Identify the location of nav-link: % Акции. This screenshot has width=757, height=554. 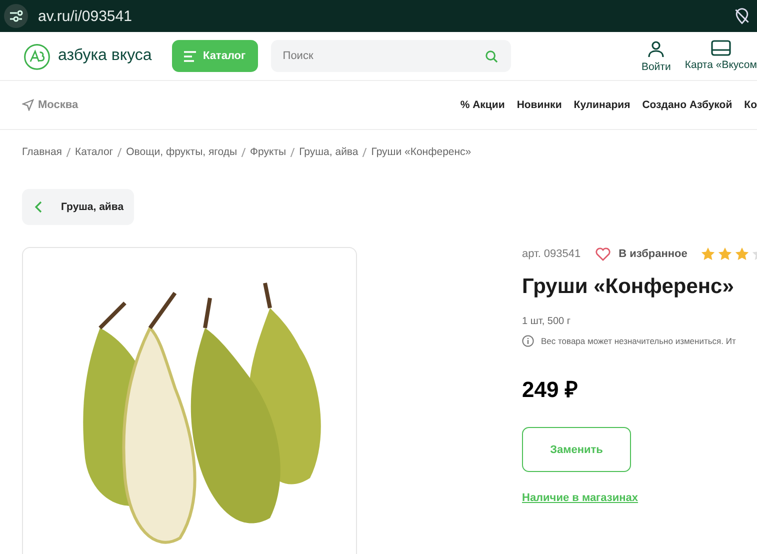
(482, 105).